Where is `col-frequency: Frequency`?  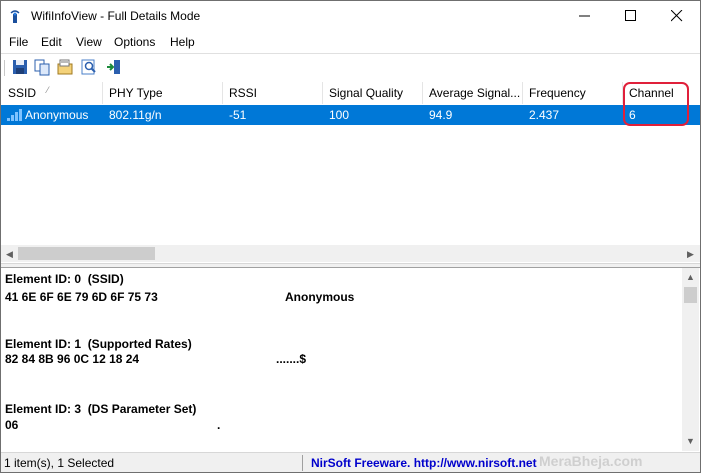
col-frequency: Frequency is located at coordinates (572, 93).